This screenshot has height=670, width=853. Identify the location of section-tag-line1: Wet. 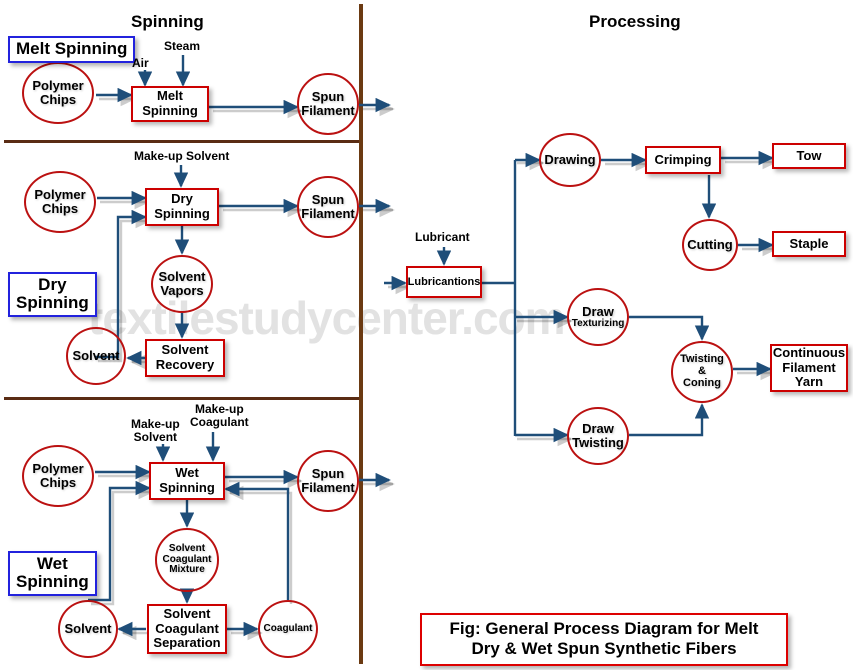
(52, 563).